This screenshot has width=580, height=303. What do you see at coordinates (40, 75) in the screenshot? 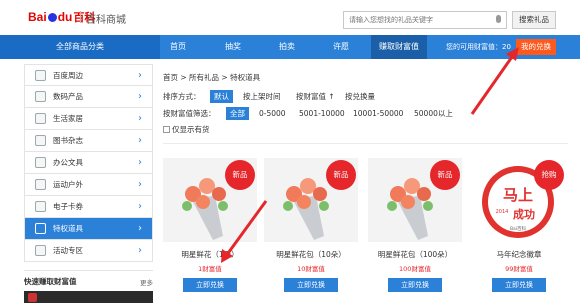
I see `bag-icon` at bounding box center [40, 75].